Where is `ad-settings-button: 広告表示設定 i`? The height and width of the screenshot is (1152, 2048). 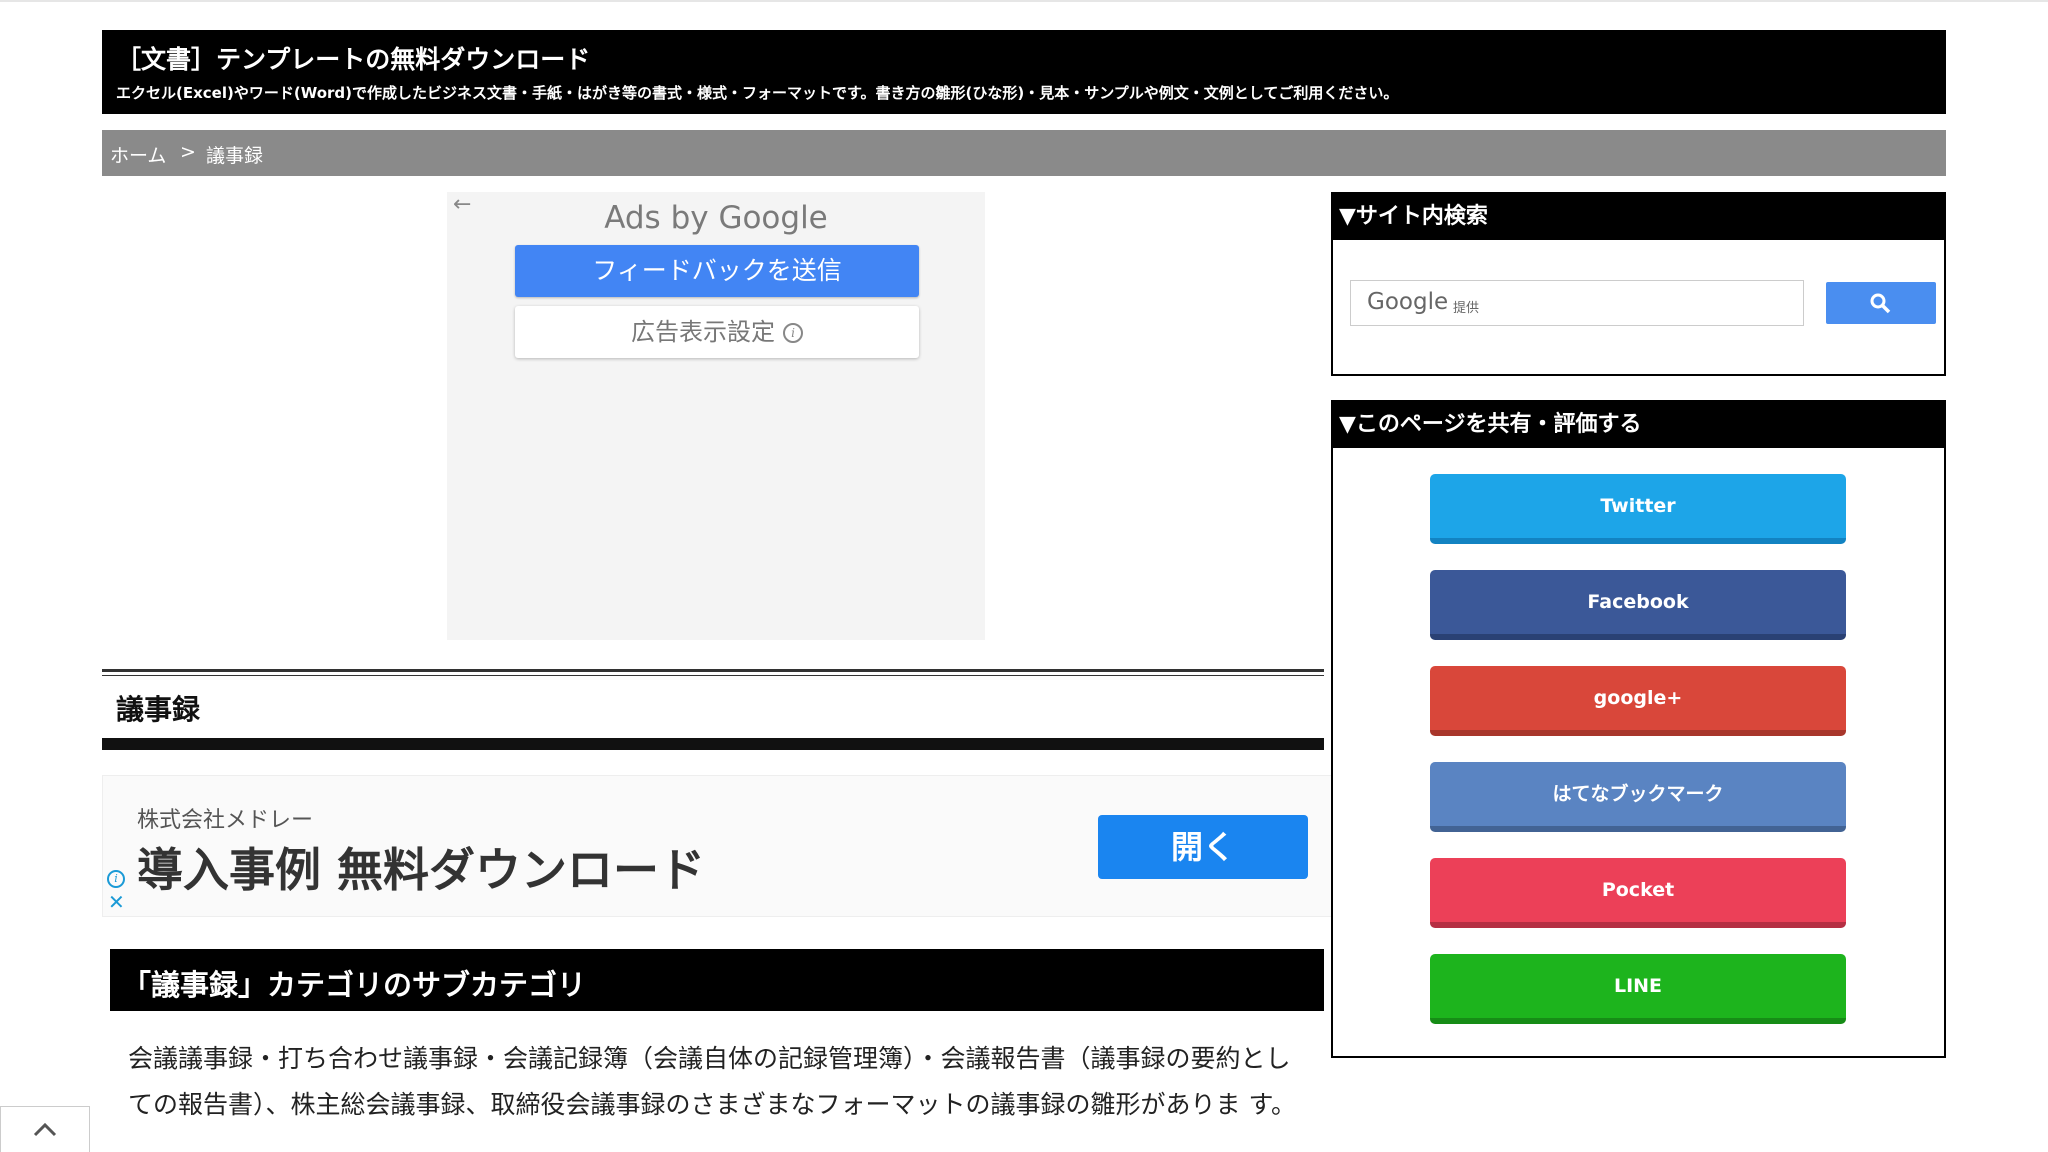
ad-settings-button: 広告表示設定 i is located at coordinates (717, 332).